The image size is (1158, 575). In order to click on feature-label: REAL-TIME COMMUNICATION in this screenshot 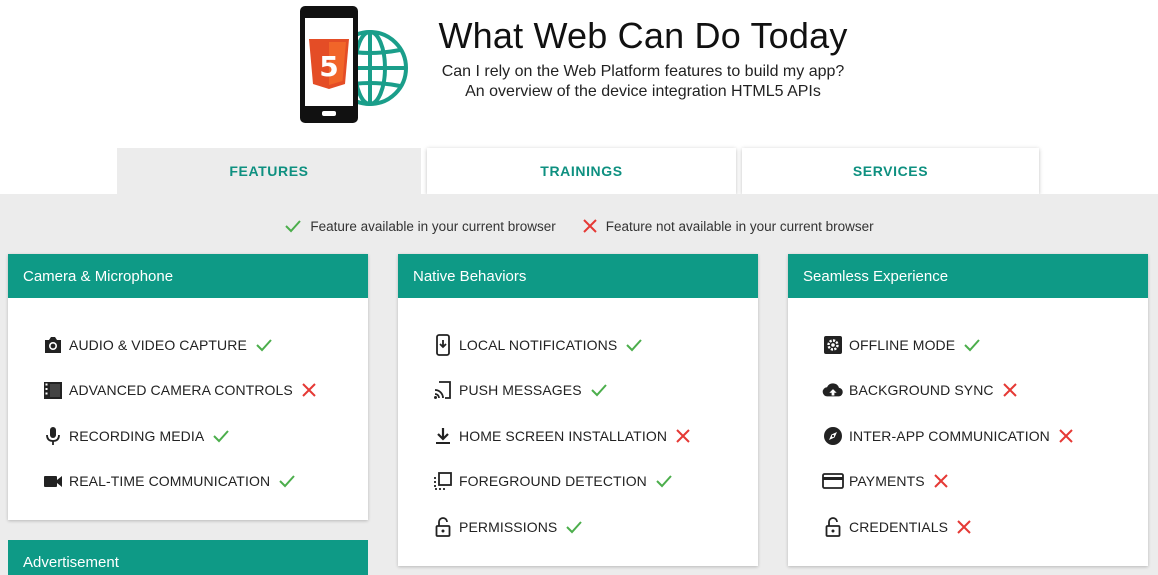, I will do `click(170, 481)`.